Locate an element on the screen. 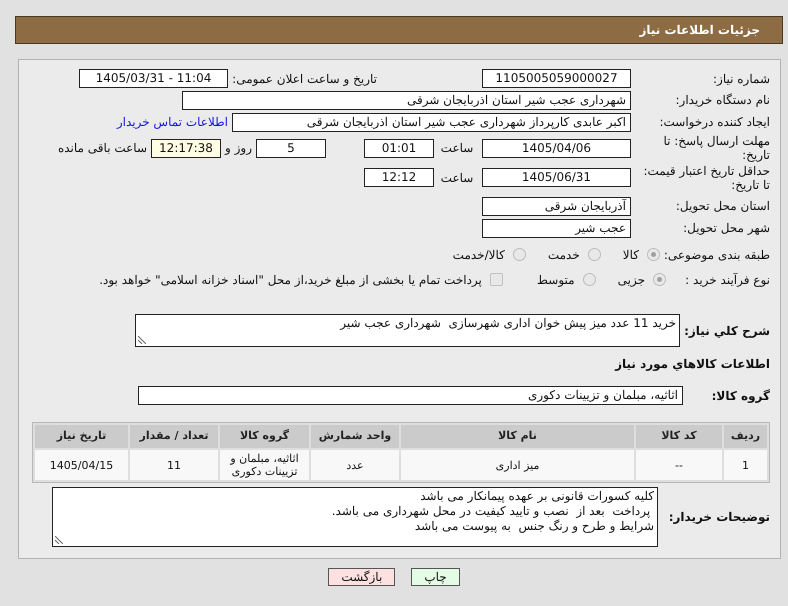  field-label: ساعت باقی مانده is located at coordinates (102, 148).